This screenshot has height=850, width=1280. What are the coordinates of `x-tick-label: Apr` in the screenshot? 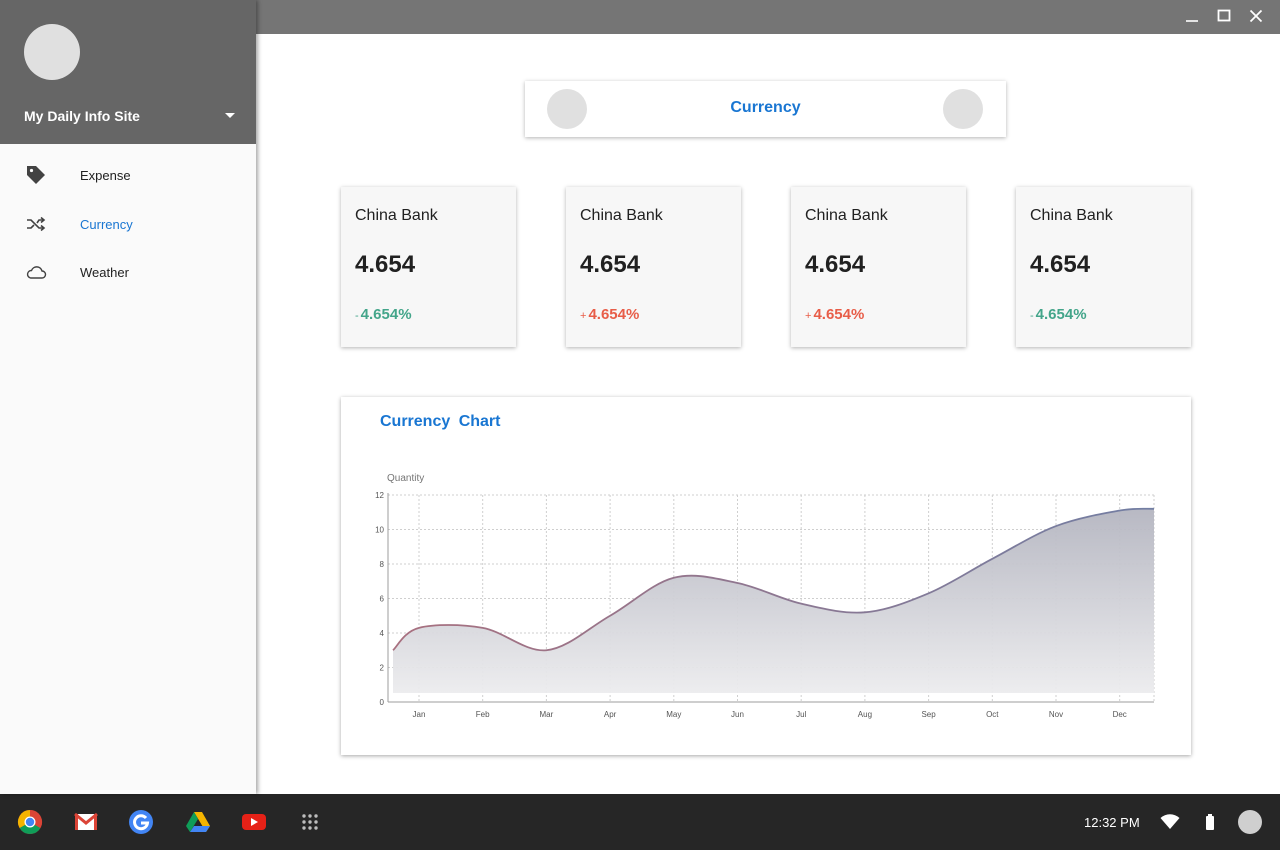 It's located at (610, 714).